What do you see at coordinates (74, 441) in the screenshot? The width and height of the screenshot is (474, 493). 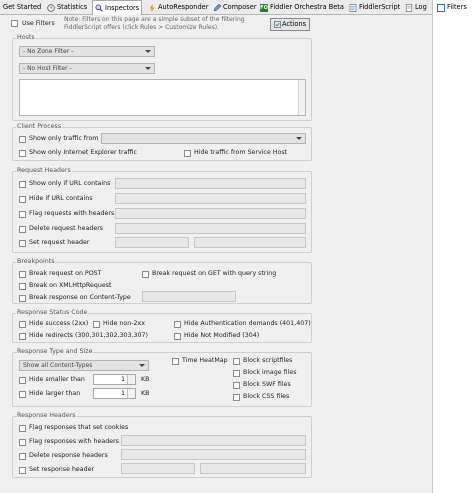 I see `flag-responses-label: Flag responses with headers` at bounding box center [74, 441].